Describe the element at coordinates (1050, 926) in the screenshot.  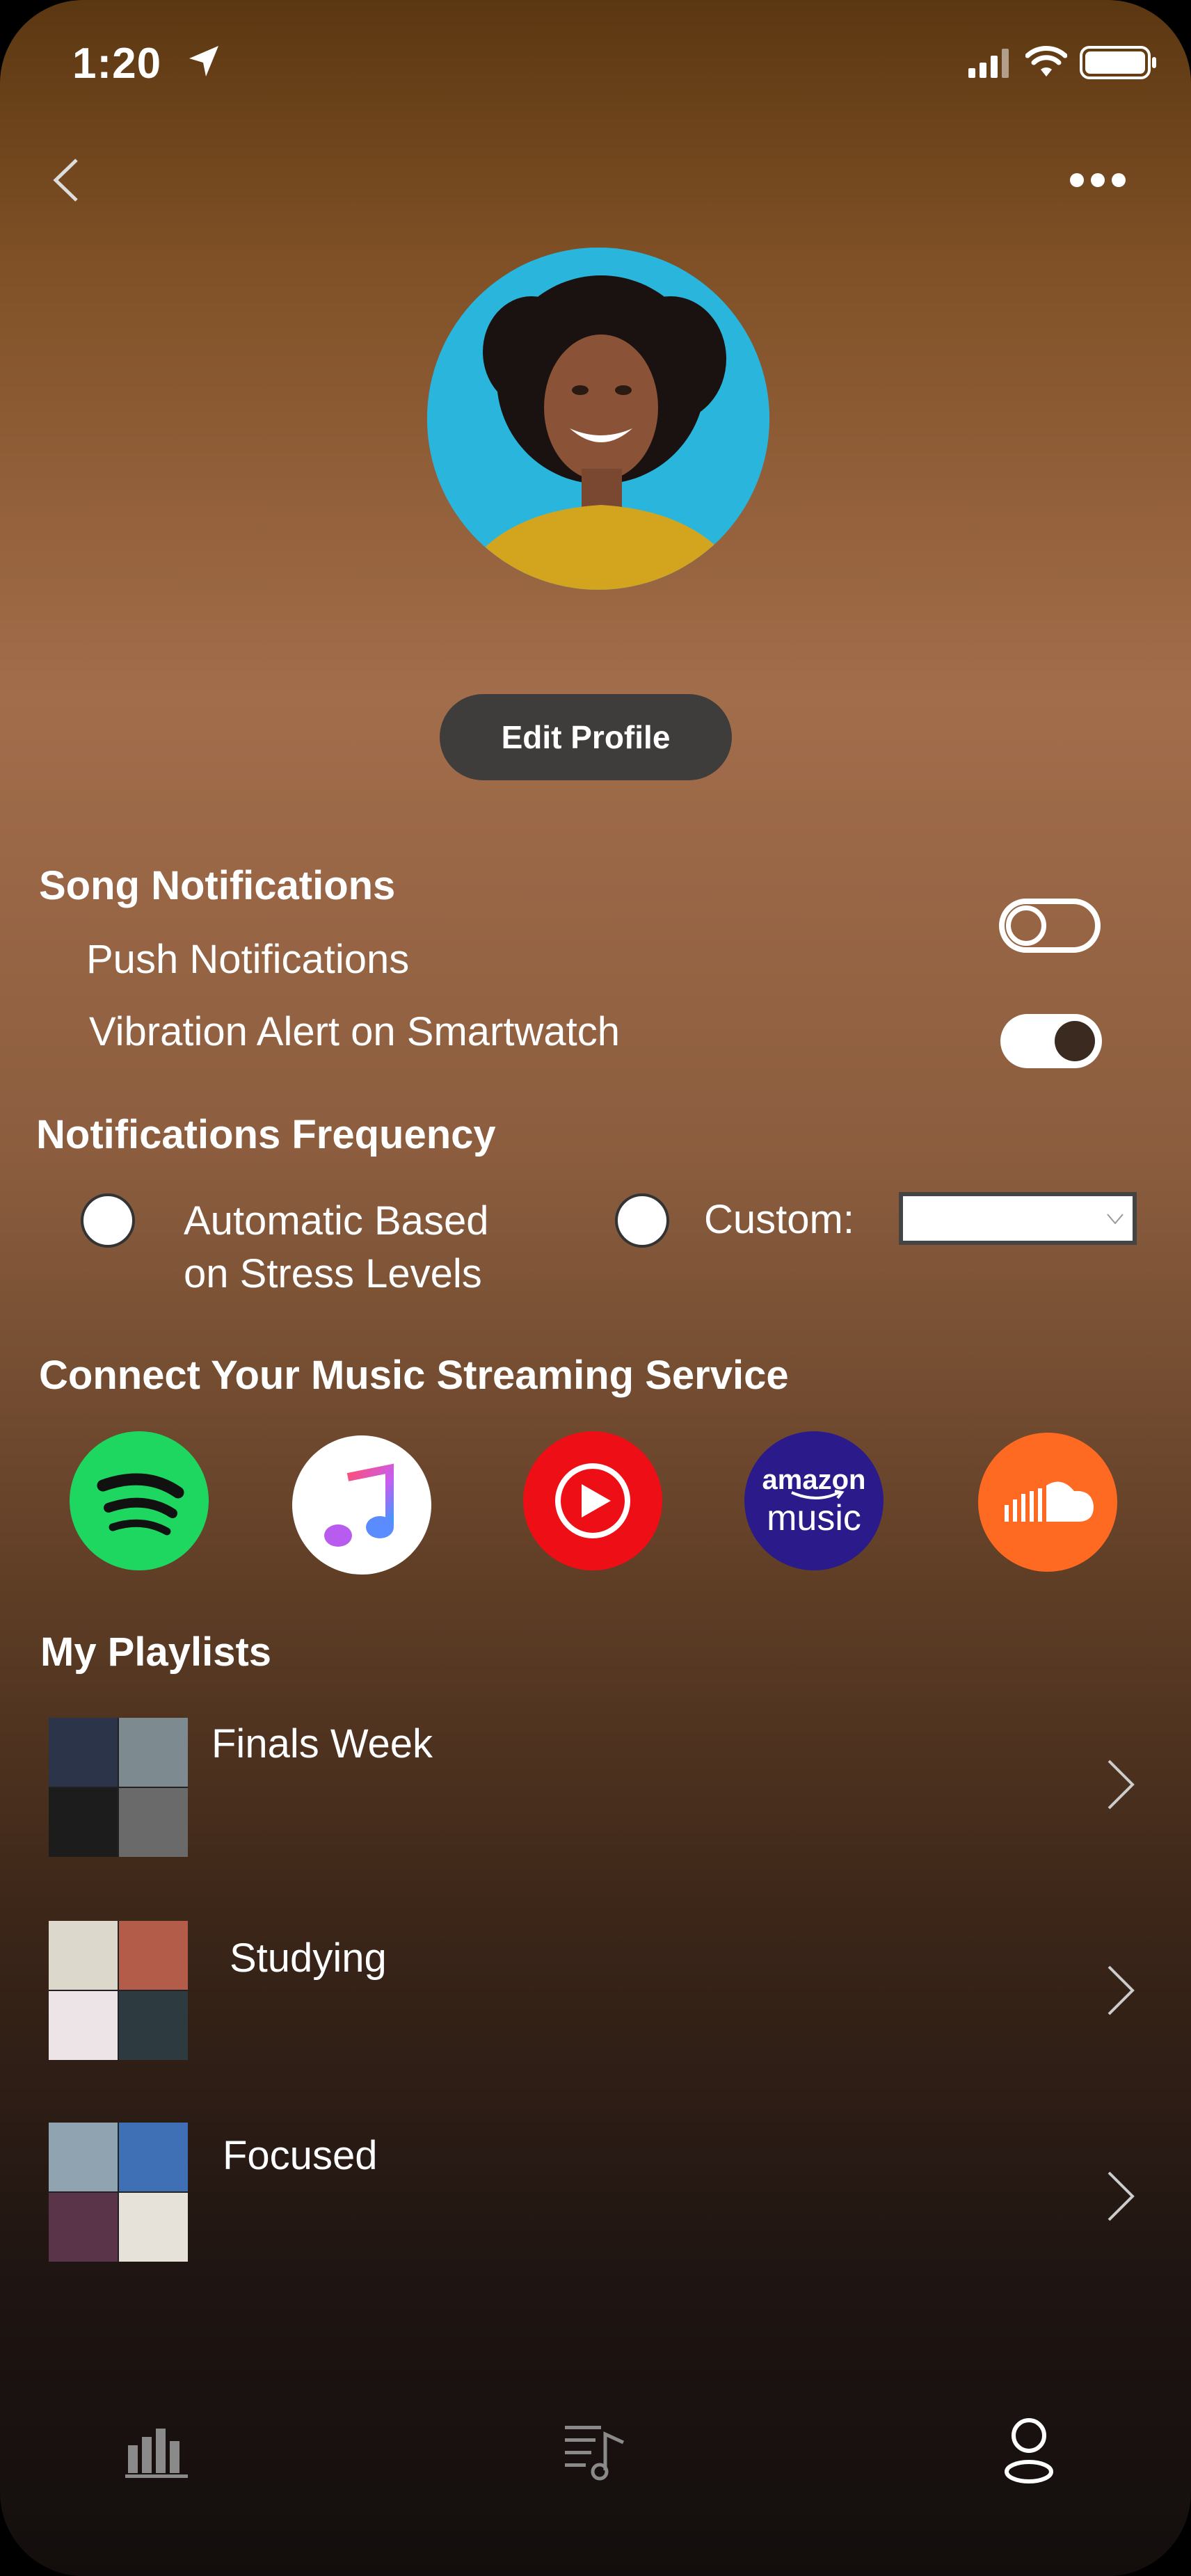
I see `push-notifications-toggle` at that location.